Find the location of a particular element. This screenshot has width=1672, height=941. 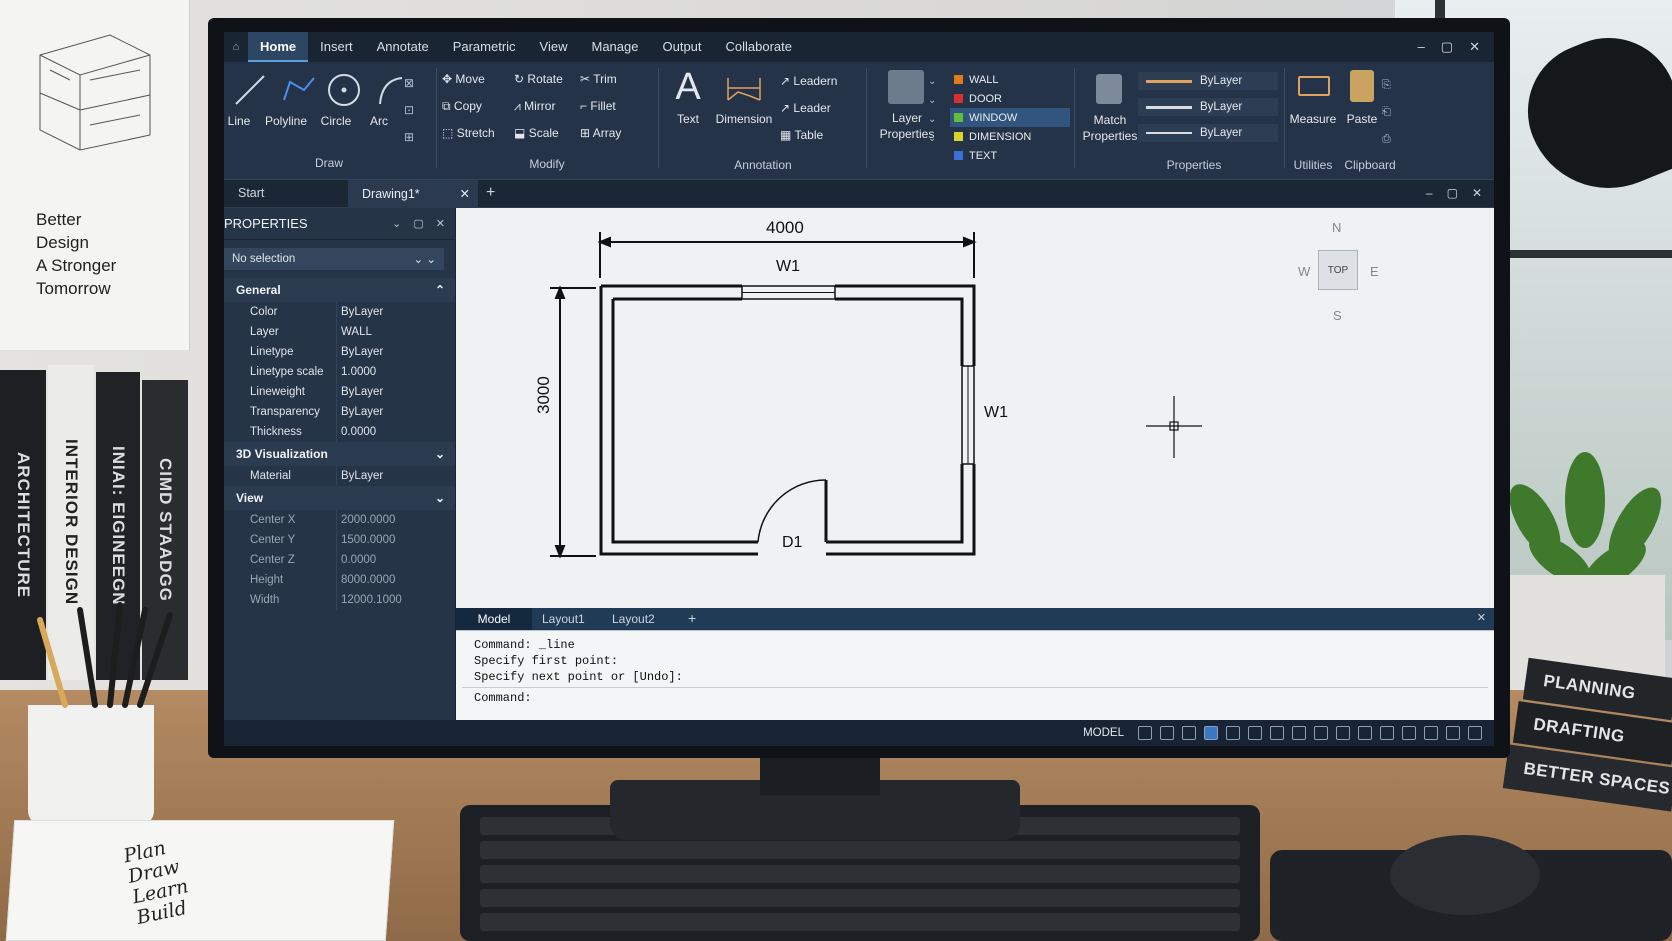

section-3d-visualization: 3D Visualization ⌄ is located at coordinates (339, 454).